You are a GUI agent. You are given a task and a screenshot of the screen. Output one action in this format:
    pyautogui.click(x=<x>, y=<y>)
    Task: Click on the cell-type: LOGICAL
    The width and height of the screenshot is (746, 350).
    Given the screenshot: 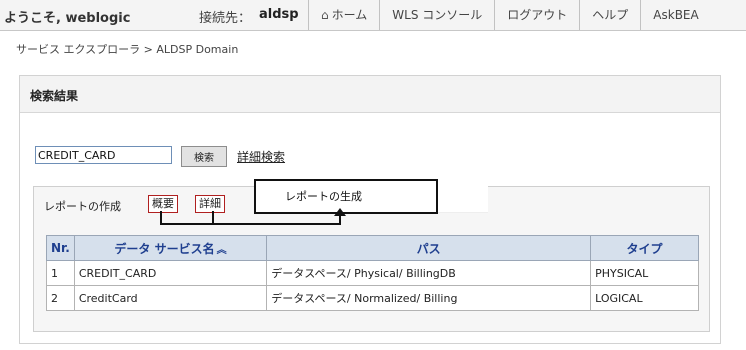 What is the action you would take?
    pyautogui.click(x=644, y=298)
    